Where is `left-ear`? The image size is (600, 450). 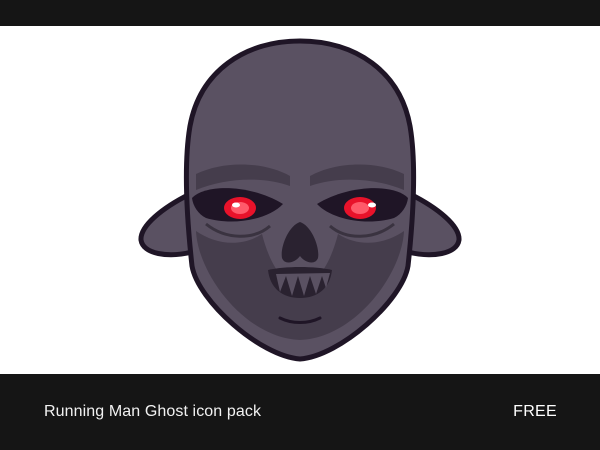
left-ear is located at coordinates (166, 224).